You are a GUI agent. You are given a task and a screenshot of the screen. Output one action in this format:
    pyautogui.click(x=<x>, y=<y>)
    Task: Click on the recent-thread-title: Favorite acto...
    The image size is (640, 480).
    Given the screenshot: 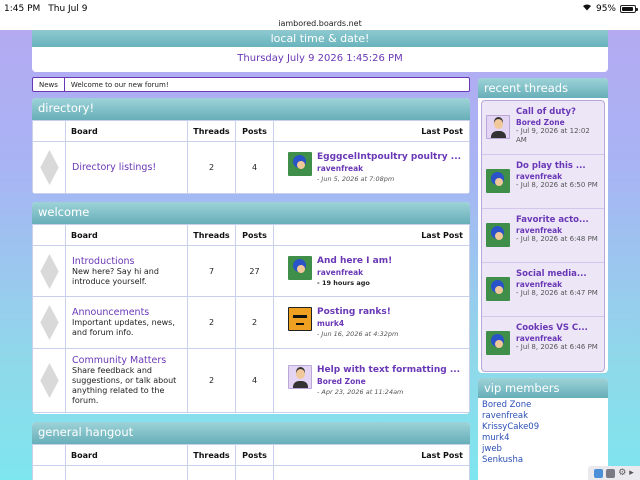 What is the action you would take?
    pyautogui.click(x=557, y=220)
    